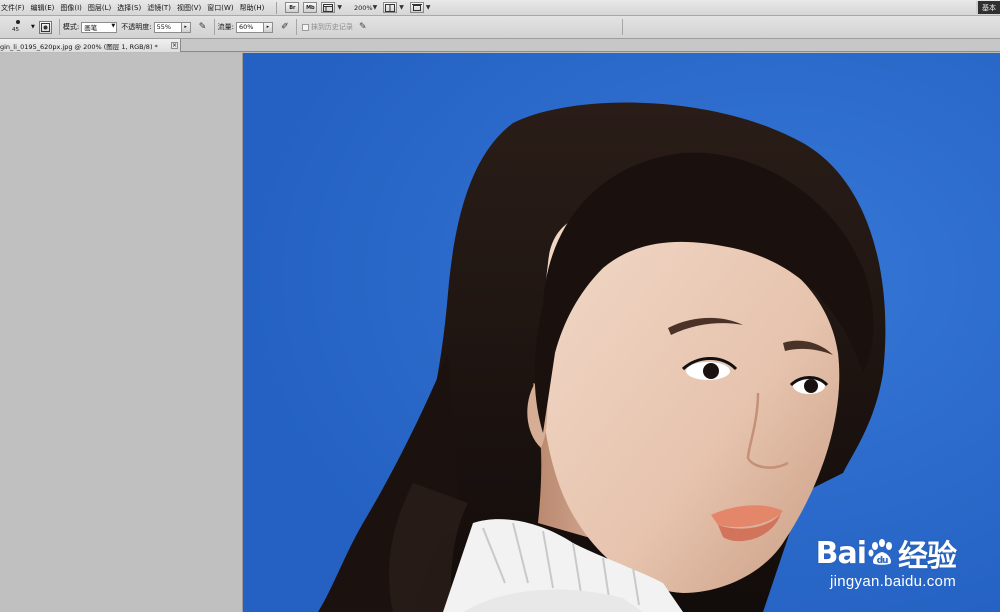 This screenshot has height=612, width=1000. I want to click on menu-filter: 滤镜(T), so click(162, 8).